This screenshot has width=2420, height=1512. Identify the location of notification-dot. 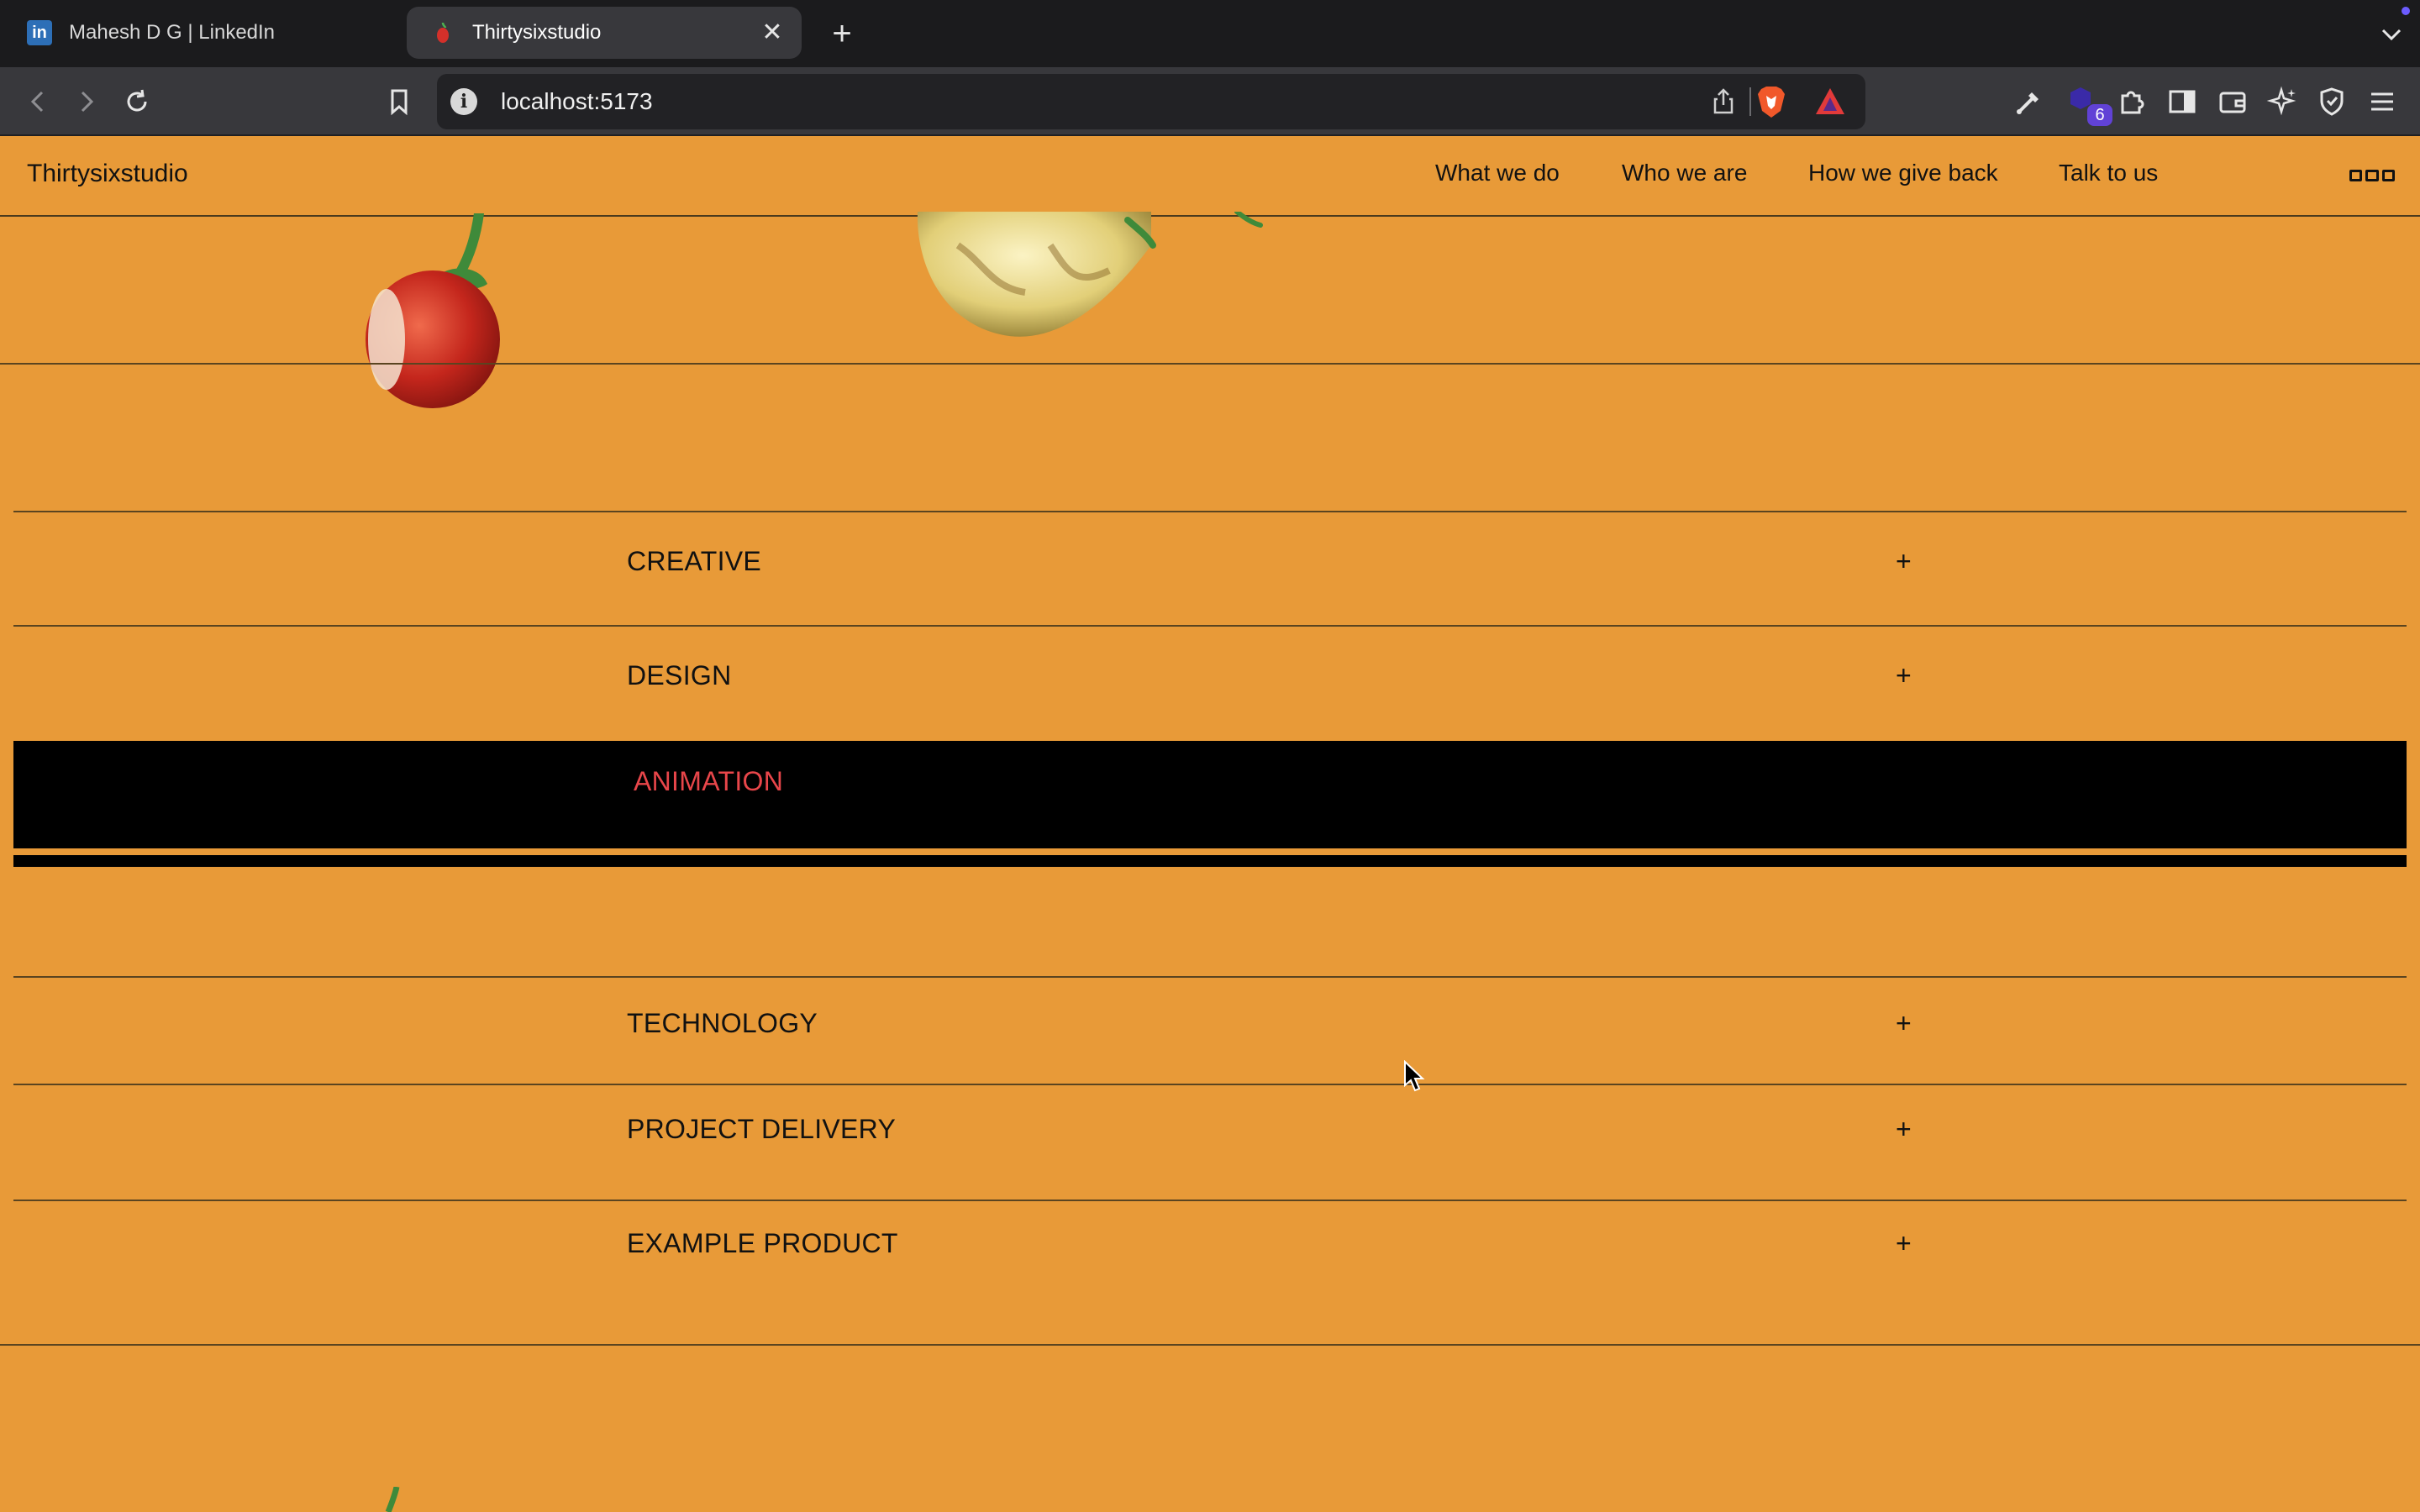
(2406, 11).